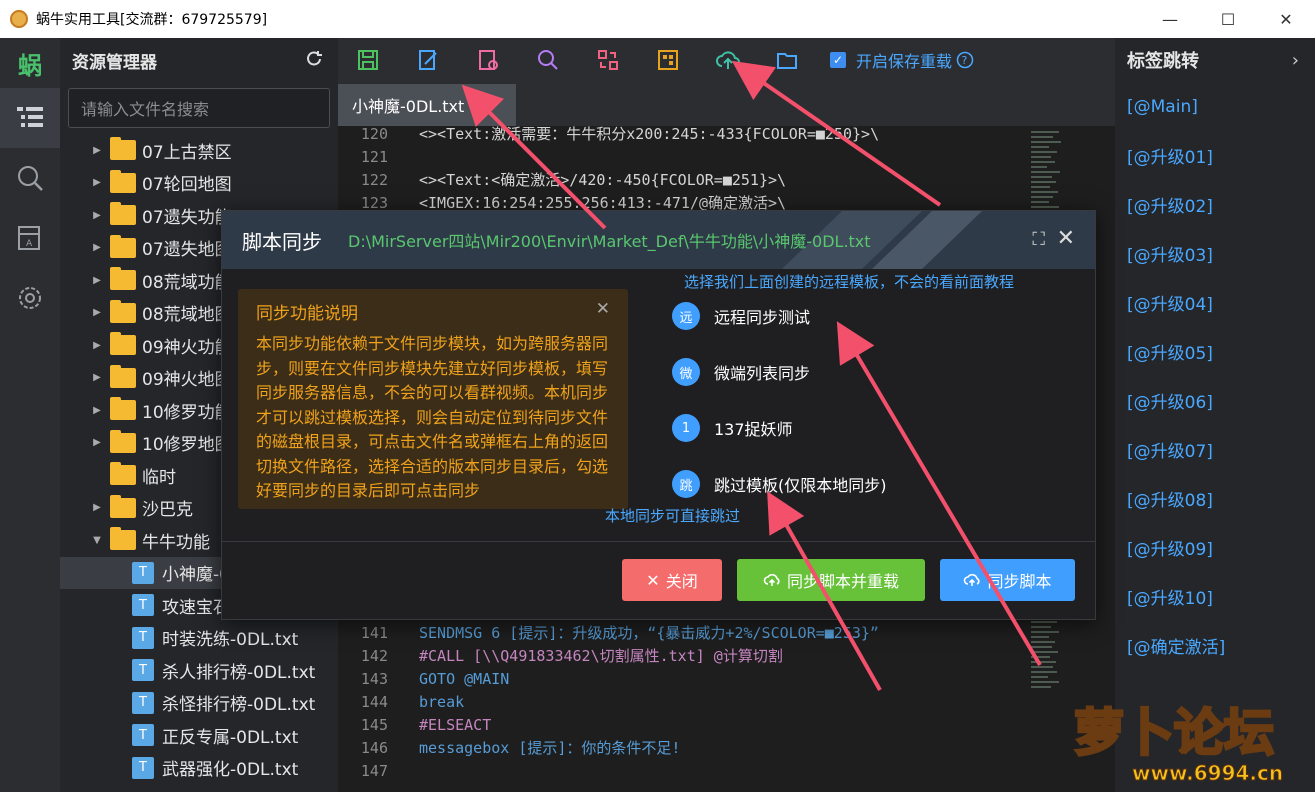 This screenshot has width=1315, height=792. I want to click on template-option-microclient: 微 微端列表同步, so click(741, 372).